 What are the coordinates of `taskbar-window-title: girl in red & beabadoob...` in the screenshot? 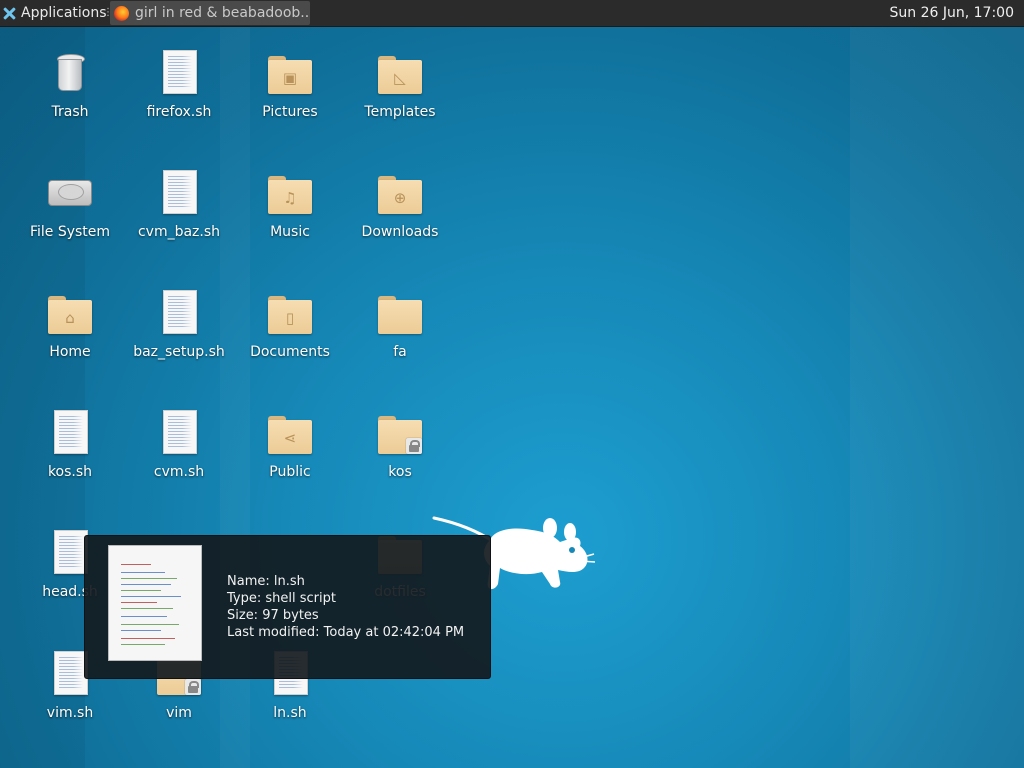 It's located at (222, 13).